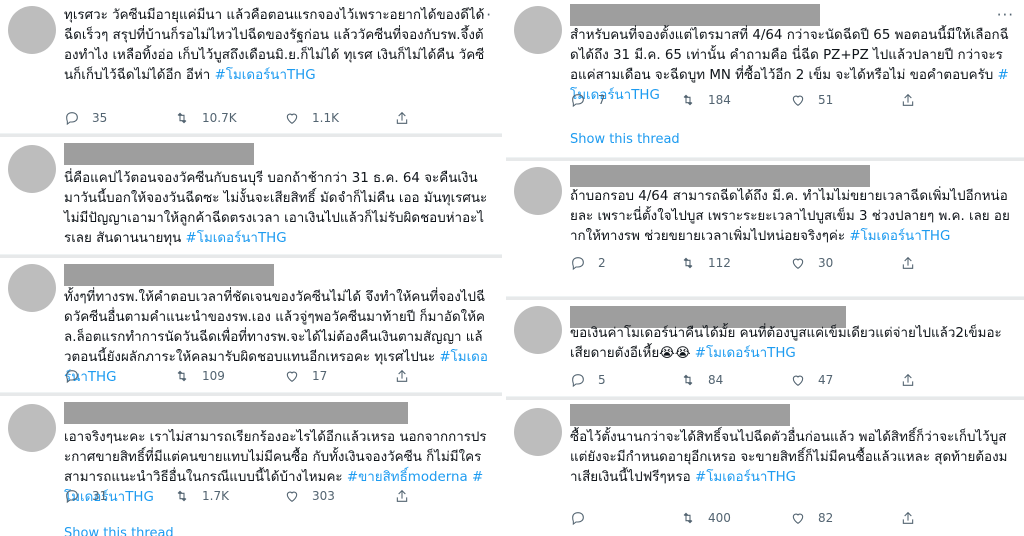 The height and width of the screenshot is (536, 1024). I want to click on like-count: 30, so click(826, 263).